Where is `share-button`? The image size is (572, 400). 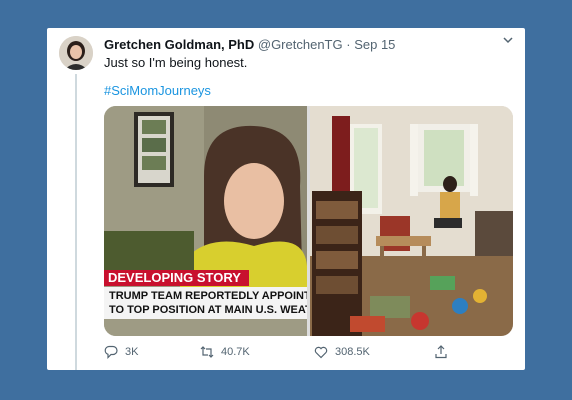 share-button is located at coordinates (441, 352).